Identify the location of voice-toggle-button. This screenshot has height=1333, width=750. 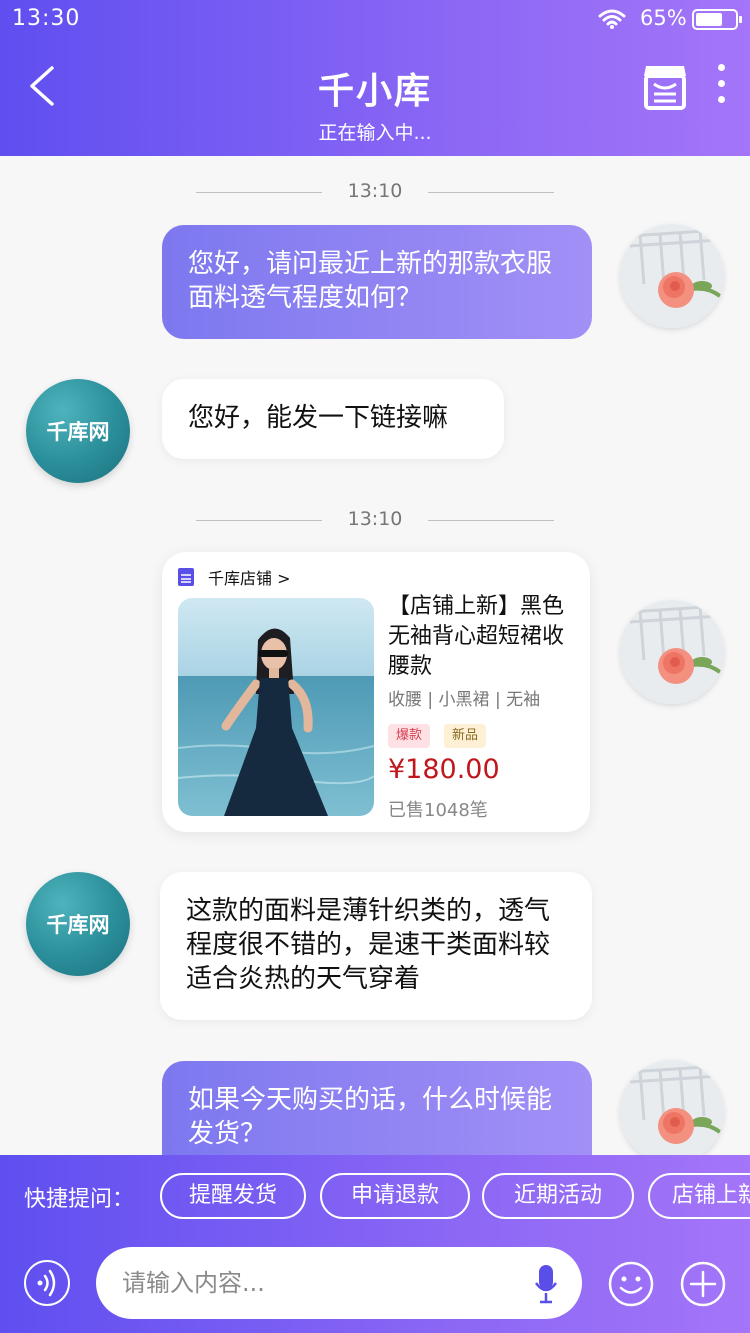
(47, 1283).